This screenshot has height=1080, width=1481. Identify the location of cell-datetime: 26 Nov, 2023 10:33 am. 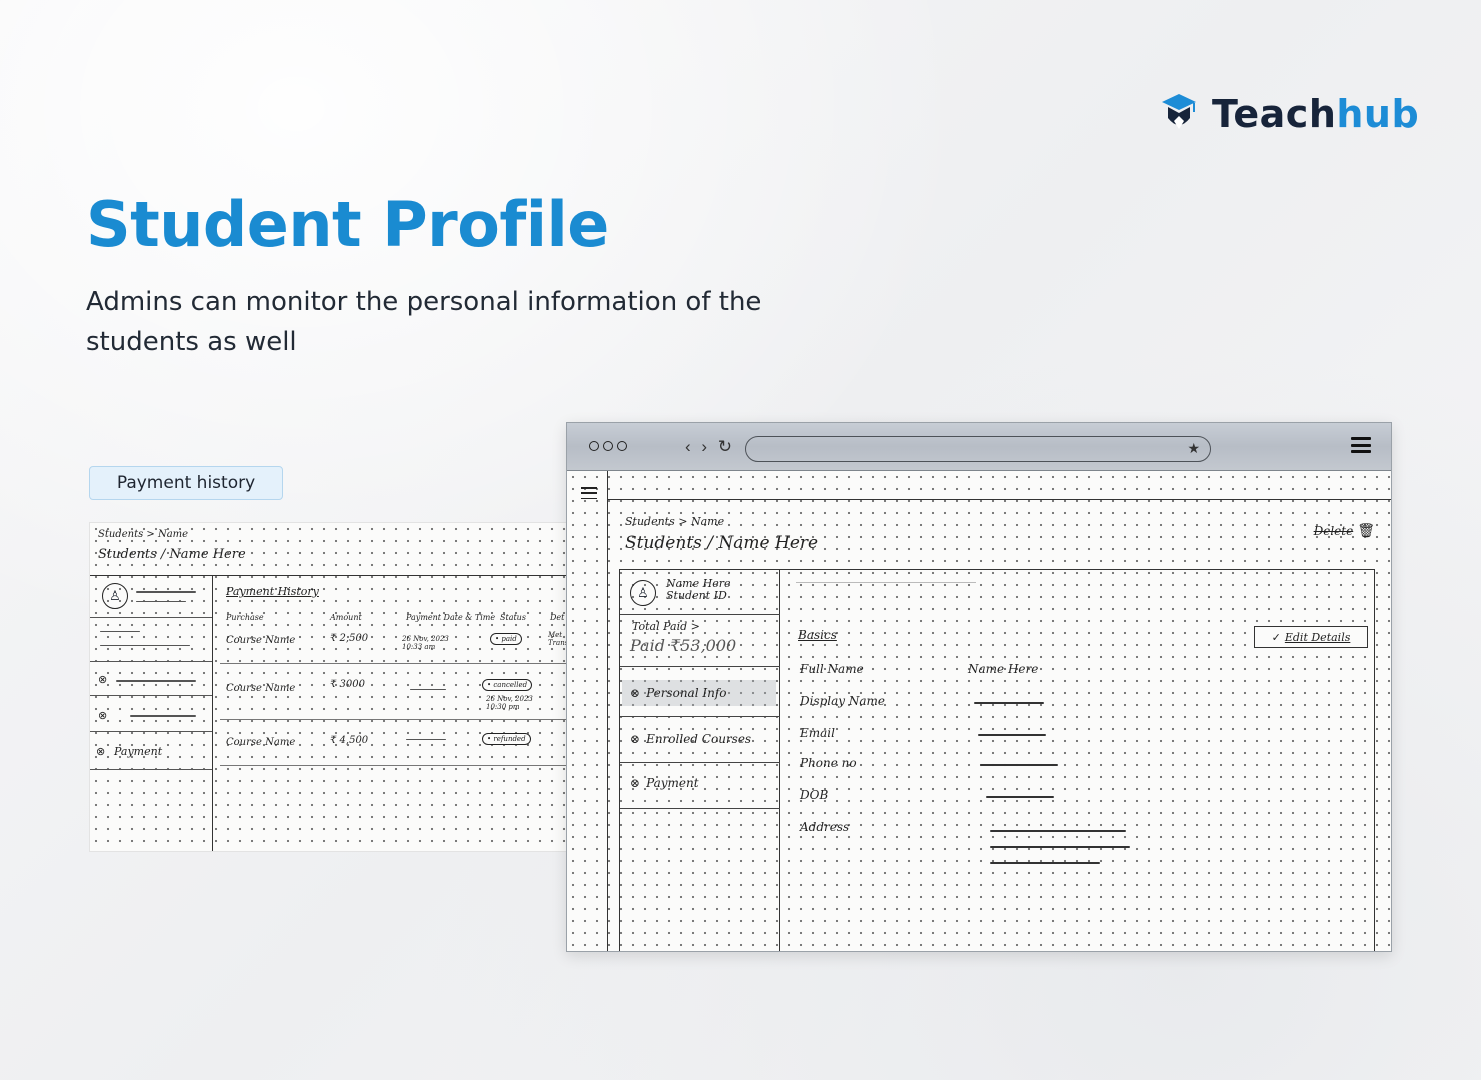
(425, 643).